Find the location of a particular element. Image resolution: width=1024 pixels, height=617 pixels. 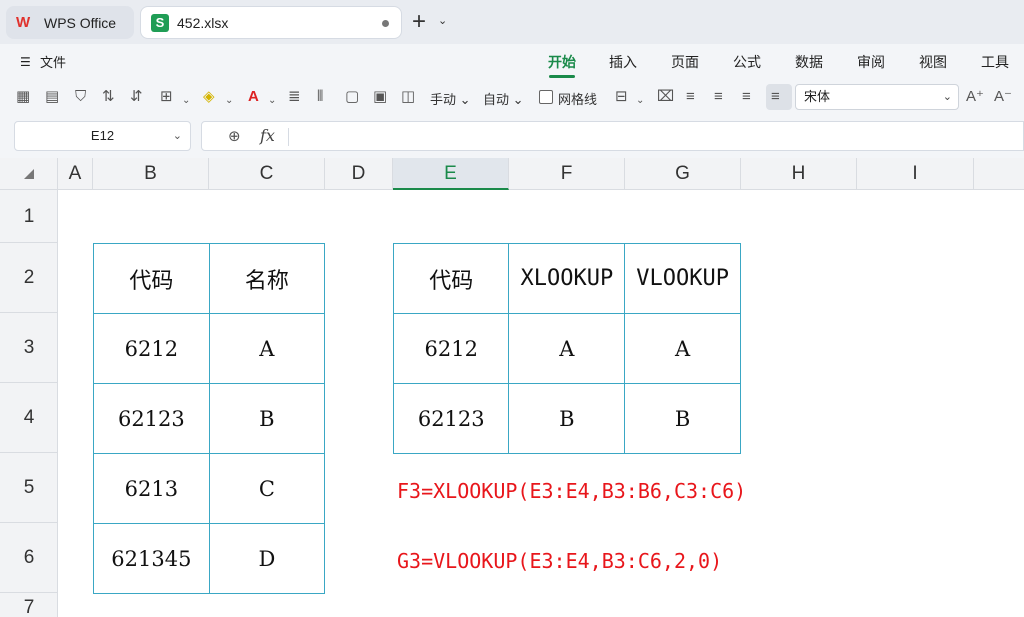

tab-tools: 工具 is located at coordinates (995, 62).